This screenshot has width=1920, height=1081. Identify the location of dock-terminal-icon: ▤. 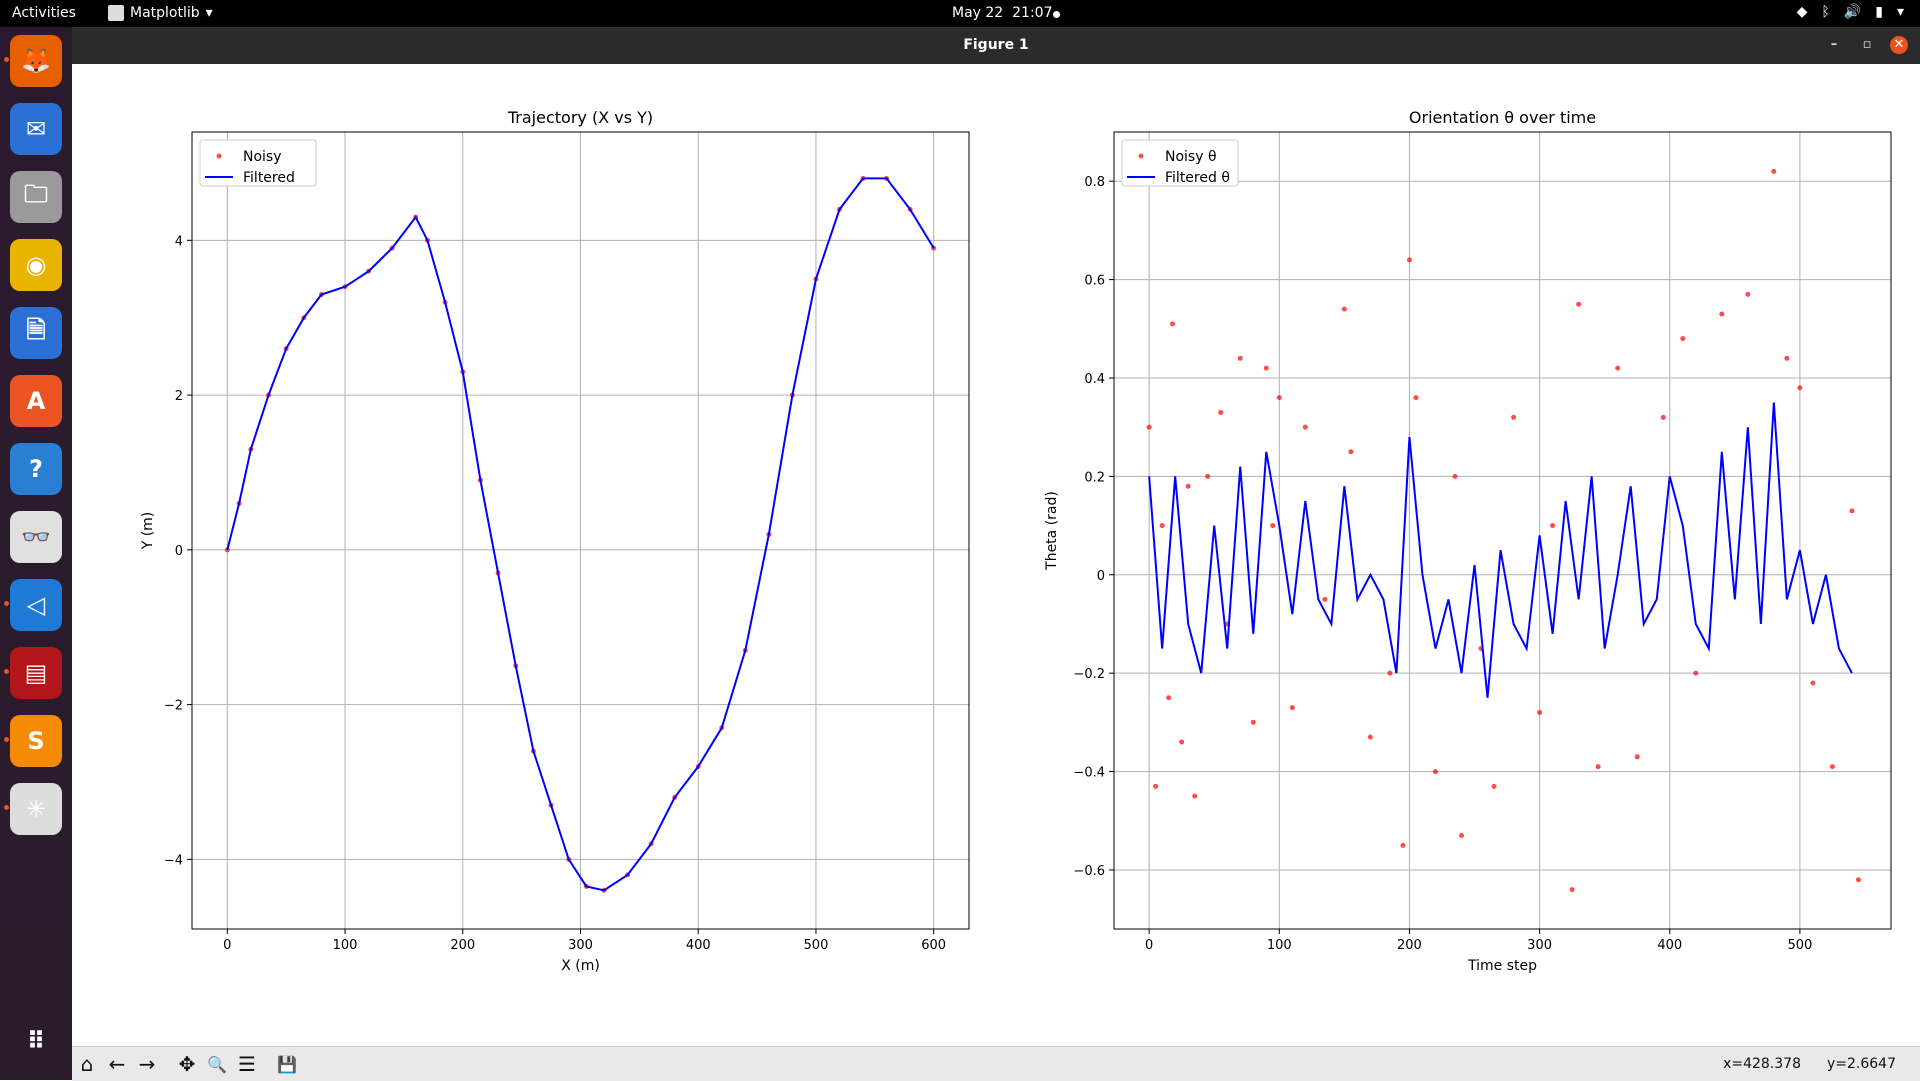
(33, 673).